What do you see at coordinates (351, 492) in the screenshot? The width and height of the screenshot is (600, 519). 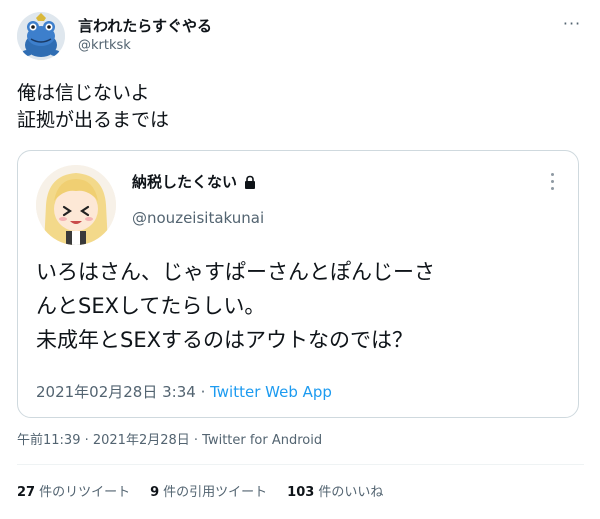 I see `likes-label: 件のいいね` at bounding box center [351, 492].